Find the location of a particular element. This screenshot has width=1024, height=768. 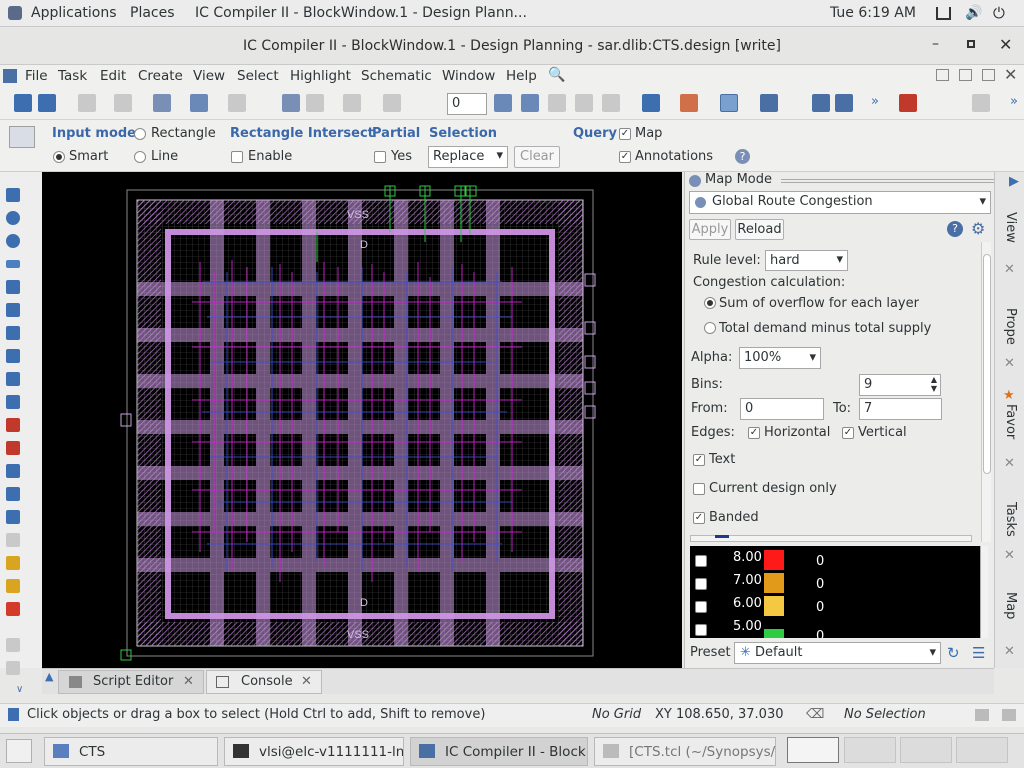

options-scroll-thumb is located at coordinates (987, 364).